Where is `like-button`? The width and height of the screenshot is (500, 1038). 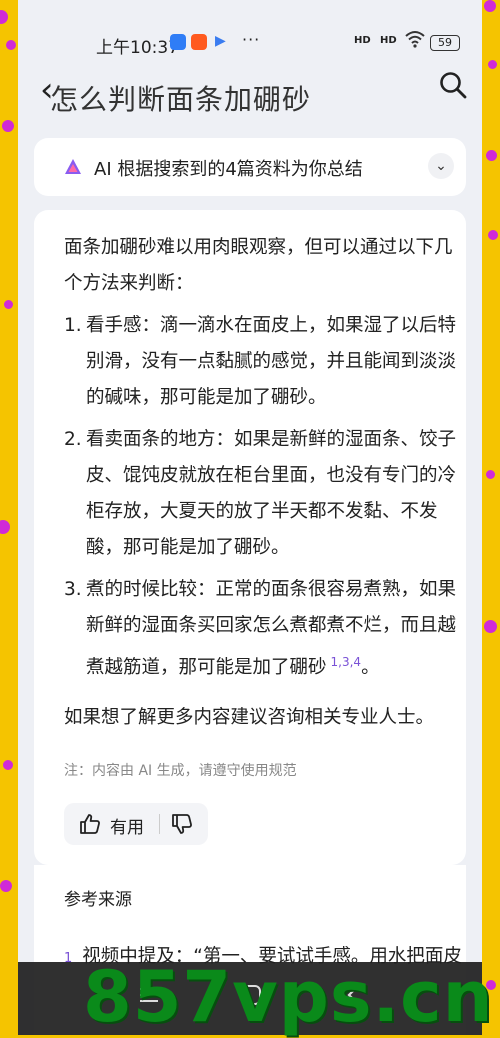 like-button is located at coordinates (90, 826).